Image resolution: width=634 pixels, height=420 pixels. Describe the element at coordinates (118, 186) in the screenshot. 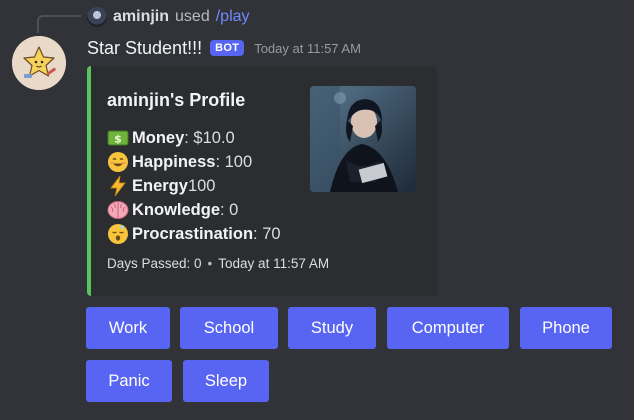

I see `lightning-icon` at that location.